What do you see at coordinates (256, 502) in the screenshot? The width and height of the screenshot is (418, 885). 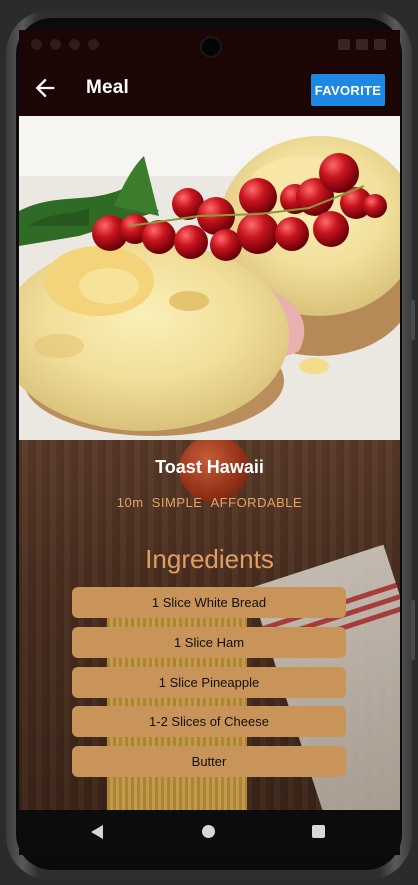 I see `affordability-text: AFFORDABLE` at bounding box center [256, 502].